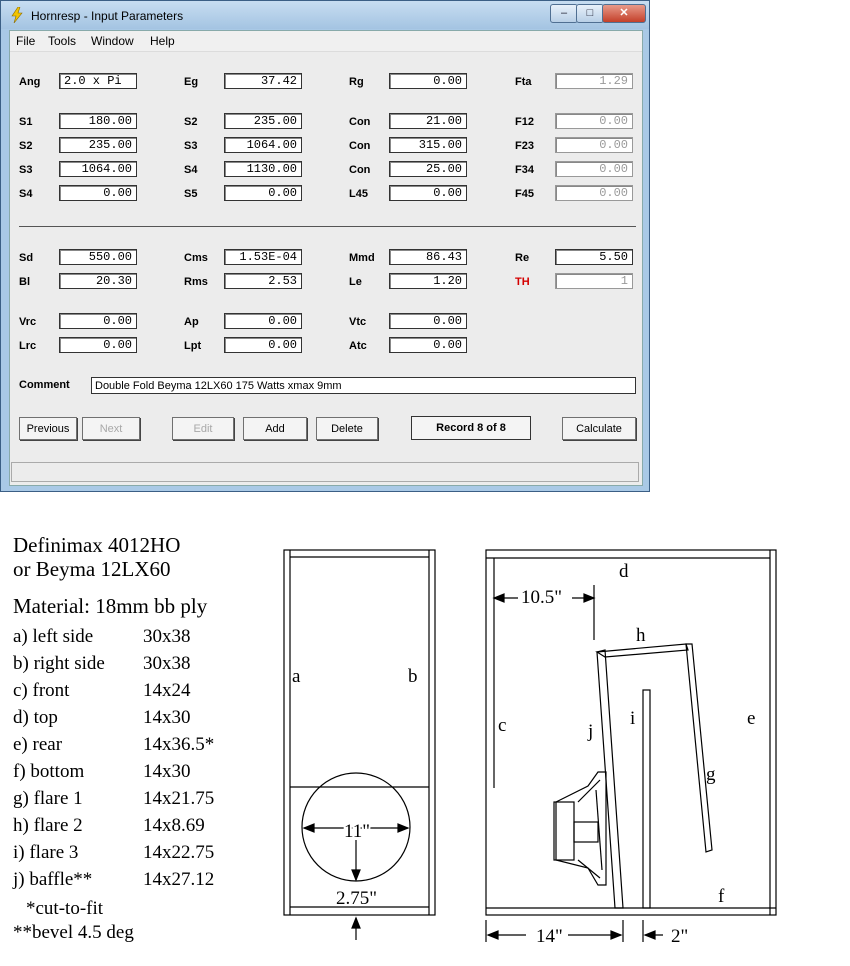 This screenshot has height=966, width=850. I want to click on label-h: h, so click(641, 635).